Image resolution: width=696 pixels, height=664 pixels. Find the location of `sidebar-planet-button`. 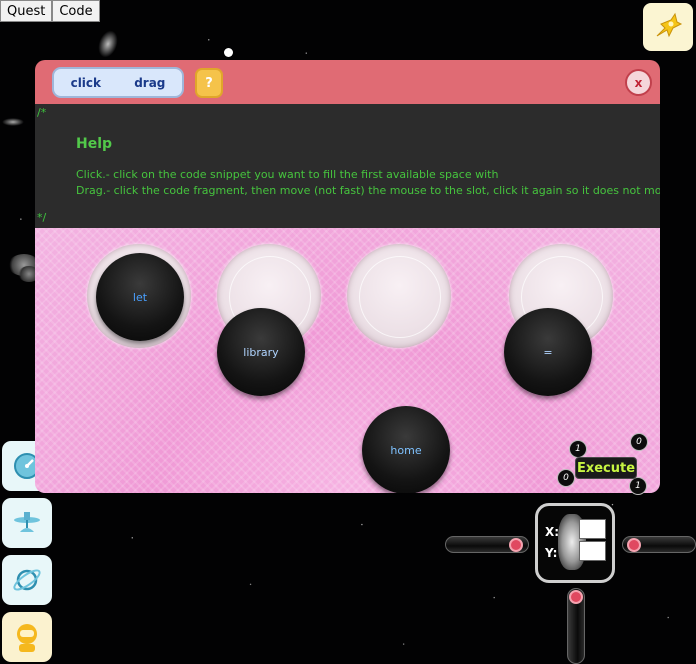

sidebar-planet-button is located at coordinates (27, 580).